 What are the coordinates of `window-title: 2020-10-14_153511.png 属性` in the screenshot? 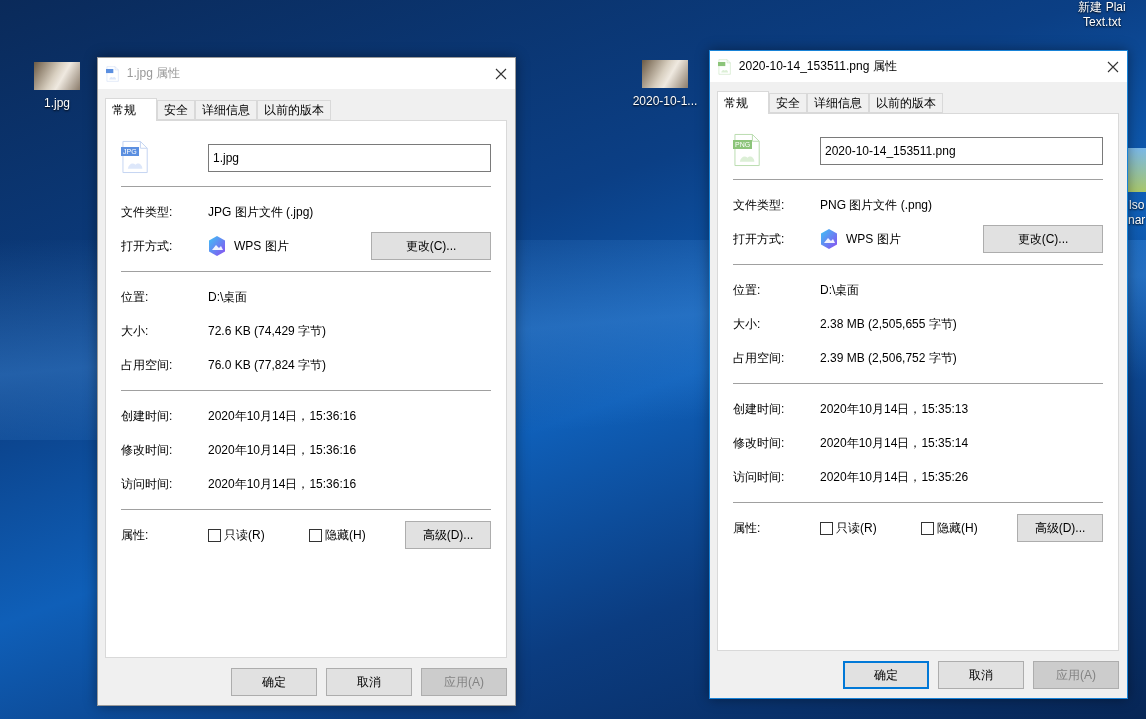 It's located at (818, 66).